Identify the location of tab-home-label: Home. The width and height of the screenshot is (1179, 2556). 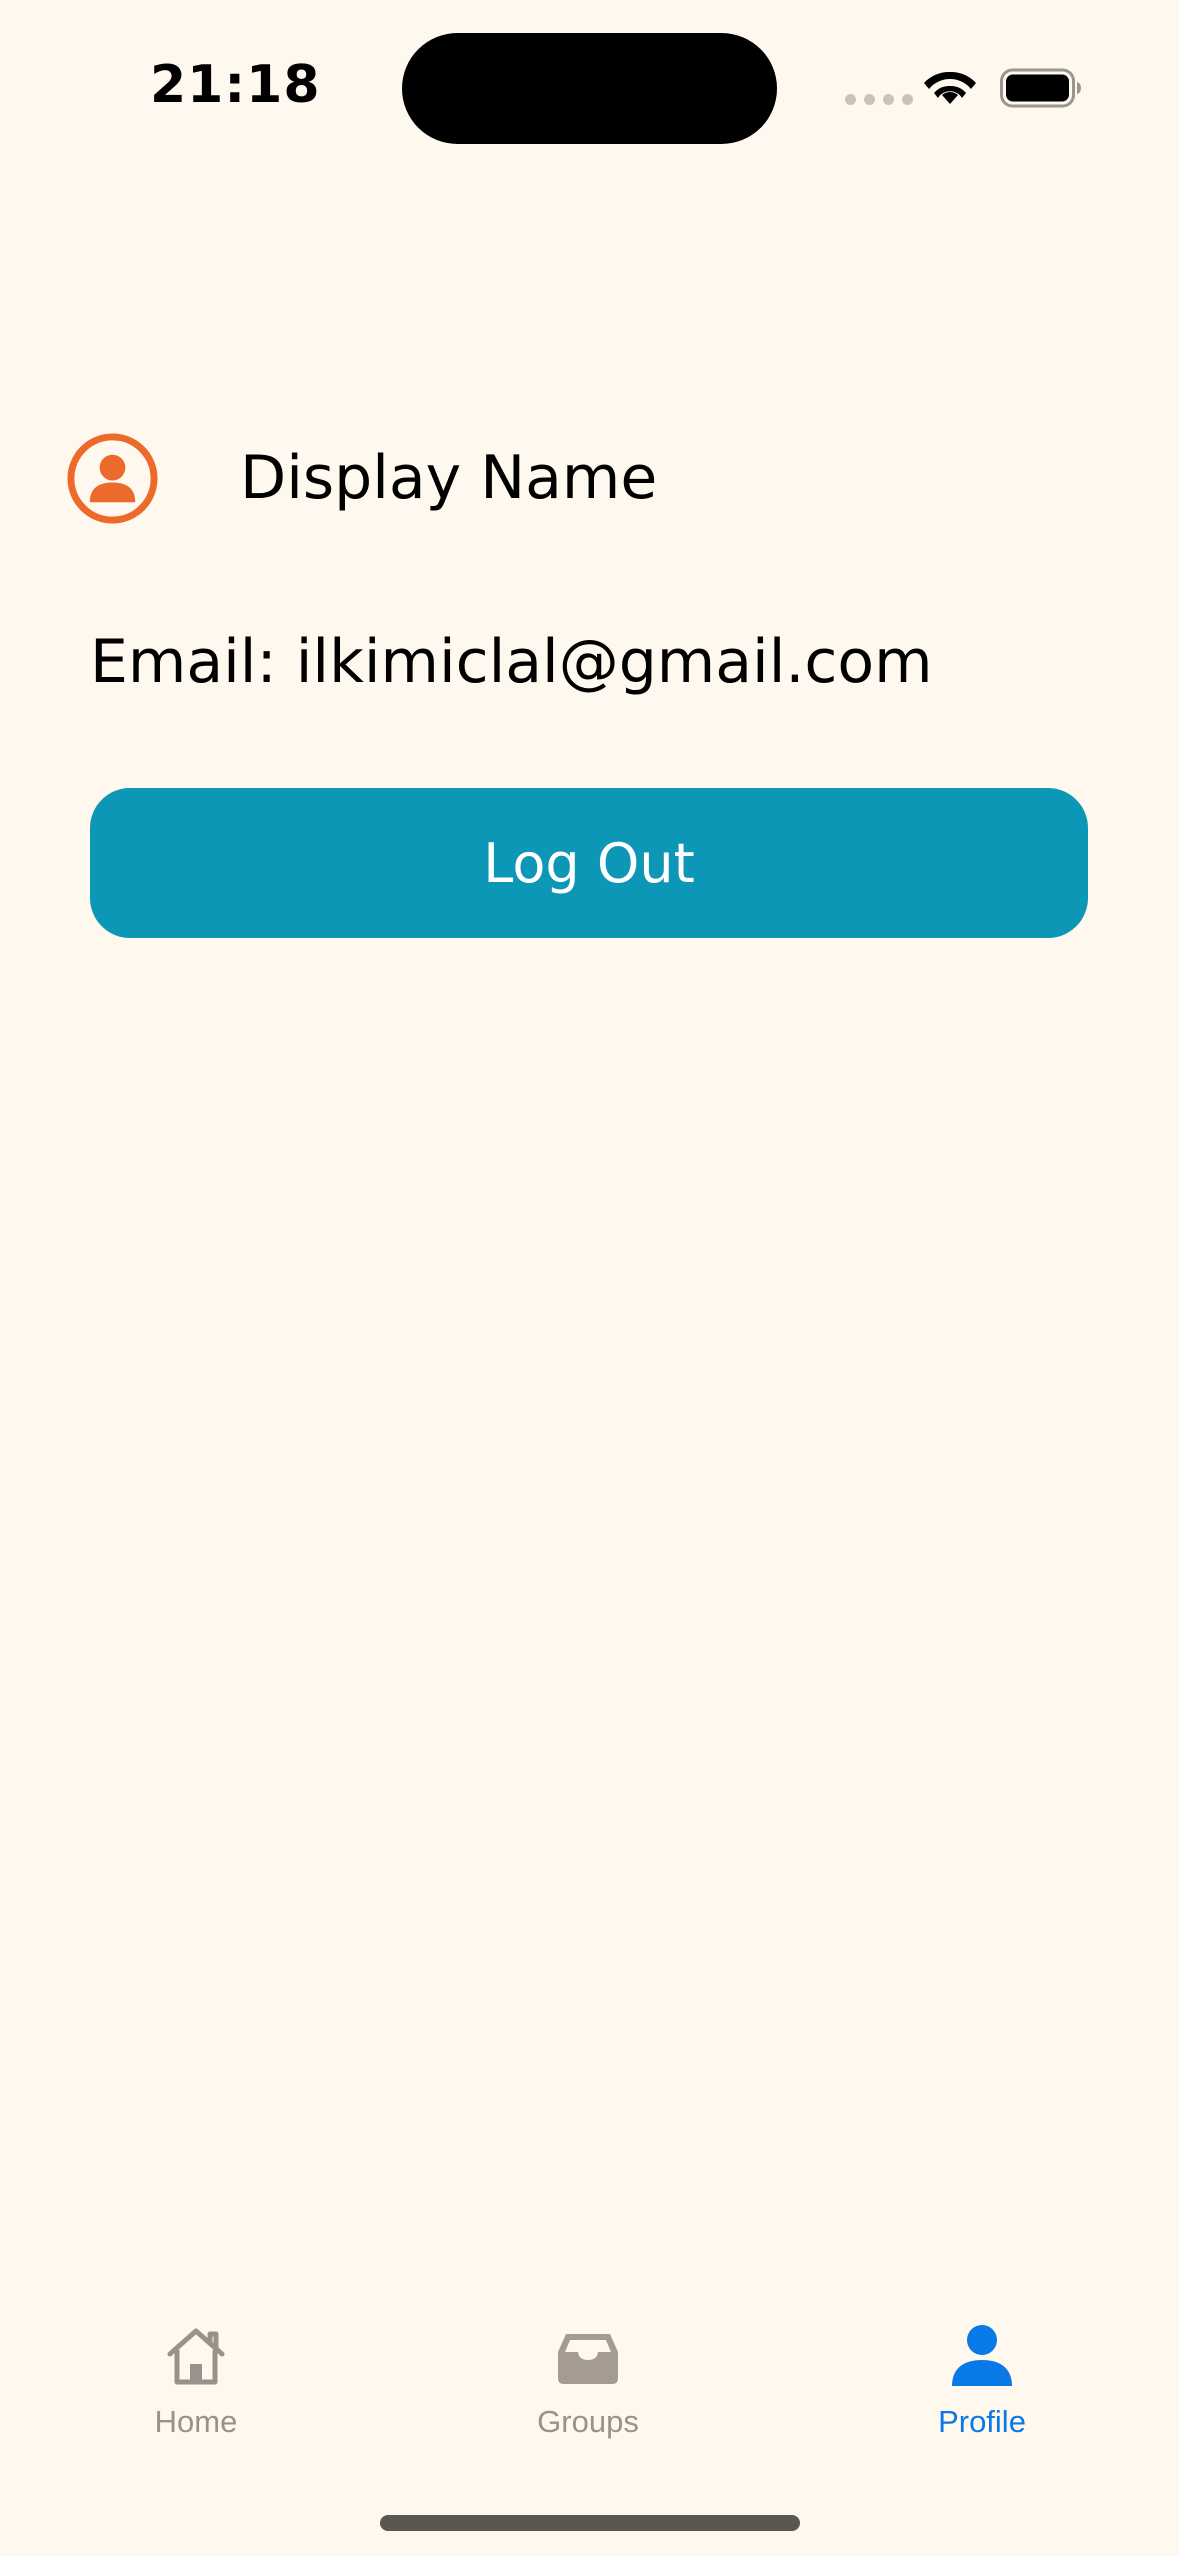
(196, 2421).